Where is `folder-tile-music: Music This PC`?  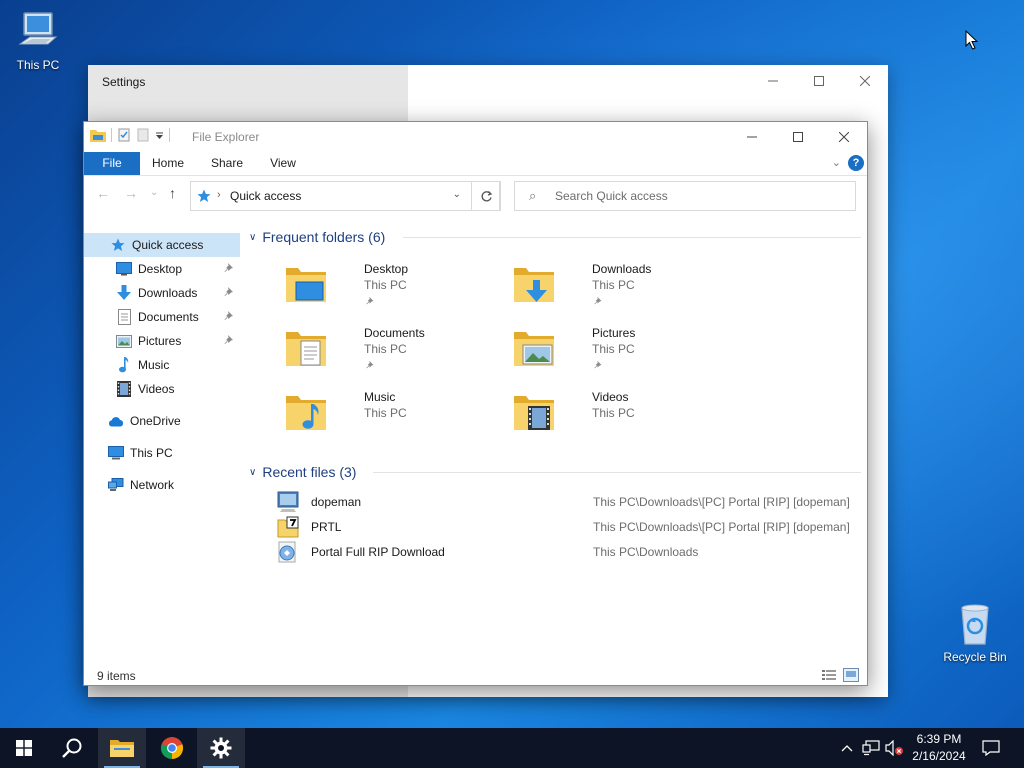
folder-tile-music: Music This PC is located at coordinates (394, 415).